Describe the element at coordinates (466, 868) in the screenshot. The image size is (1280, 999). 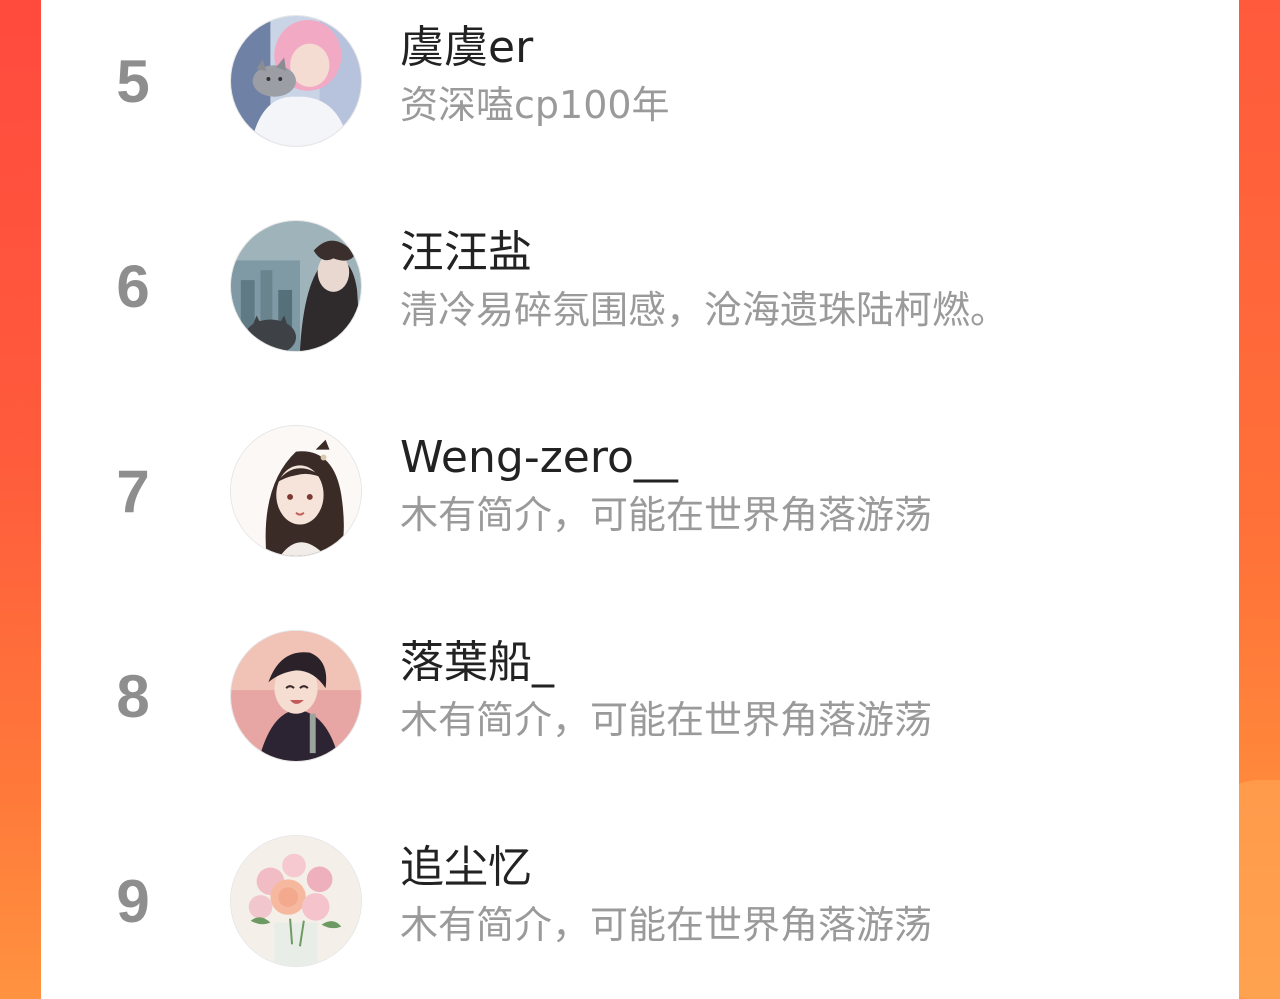
I see `user-name: 追尘忆` at that location.